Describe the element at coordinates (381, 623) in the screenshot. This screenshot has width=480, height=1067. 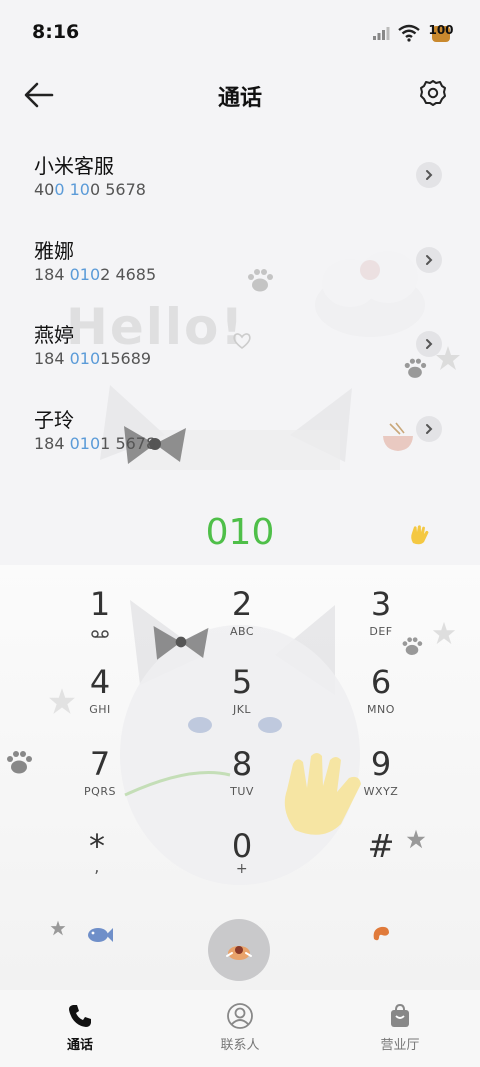
I see `key-3: 3 DEF` at that location.